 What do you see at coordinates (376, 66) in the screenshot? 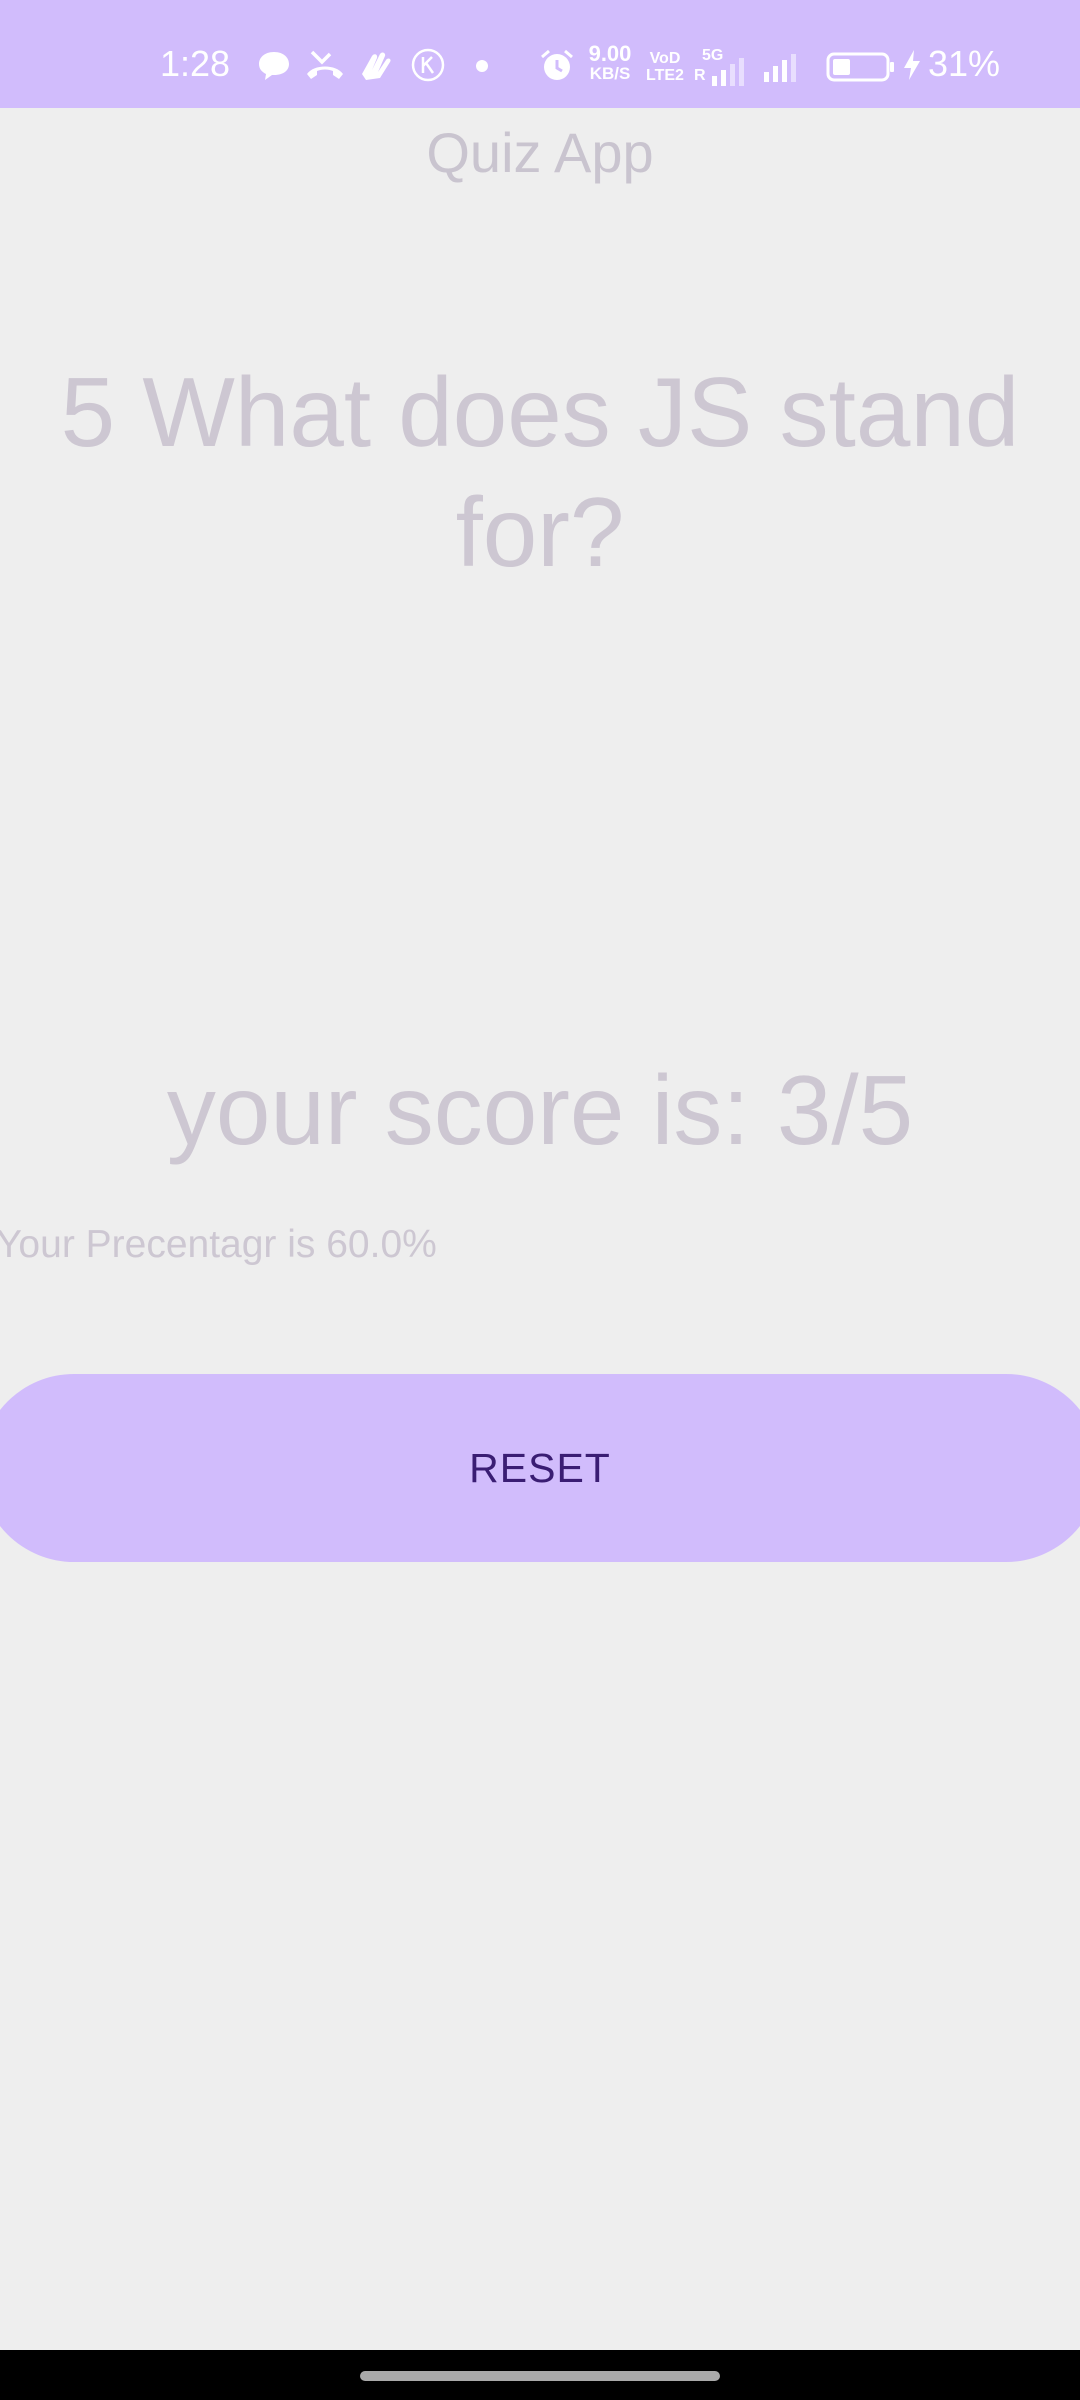
I see `hands-icon` at bounding box center [376, 66].